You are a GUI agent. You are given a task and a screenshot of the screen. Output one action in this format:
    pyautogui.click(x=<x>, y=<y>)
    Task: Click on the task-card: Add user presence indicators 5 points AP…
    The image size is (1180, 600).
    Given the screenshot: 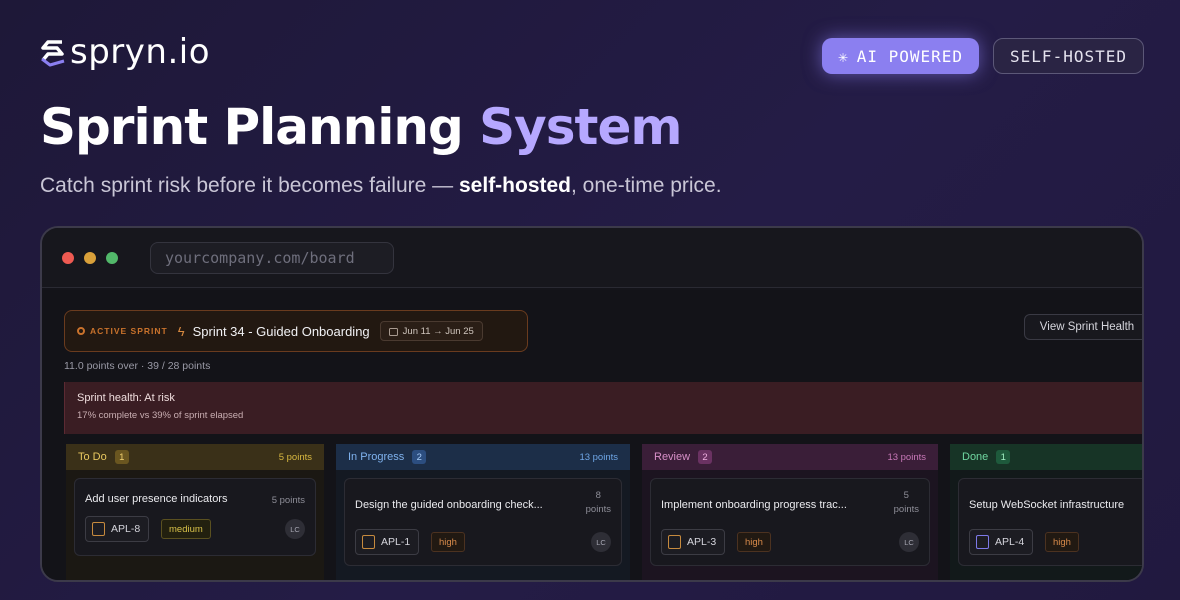 What is the action you would take?
    pyautogui.click(x=195, y=517)
    